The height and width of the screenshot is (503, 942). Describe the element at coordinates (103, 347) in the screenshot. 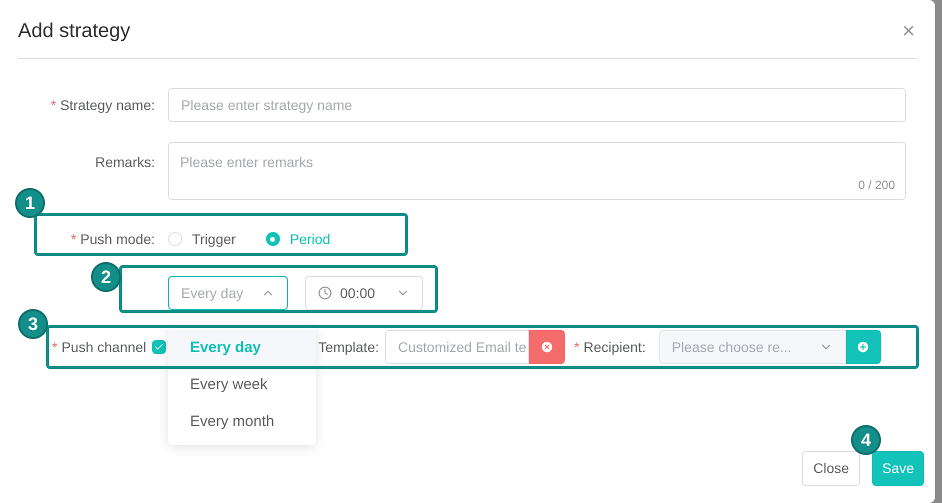

I see `field-label: Push channel` at that location.